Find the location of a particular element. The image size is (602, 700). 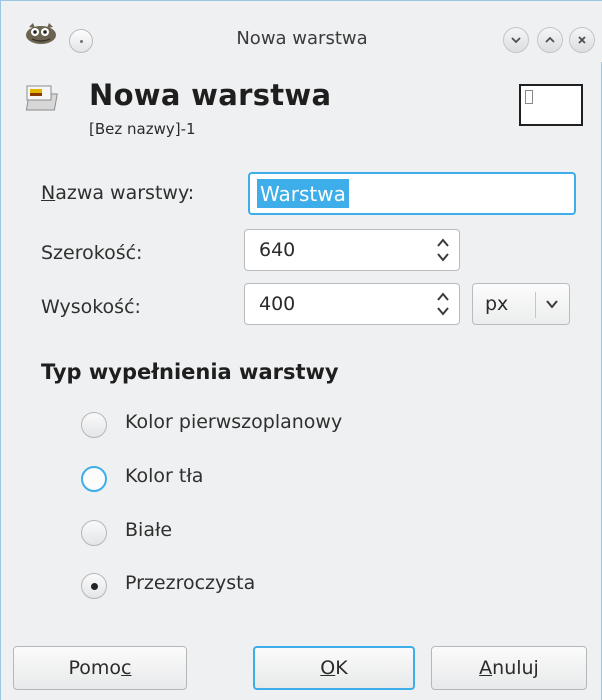

layer-preview is located at coordinates (551, 105).